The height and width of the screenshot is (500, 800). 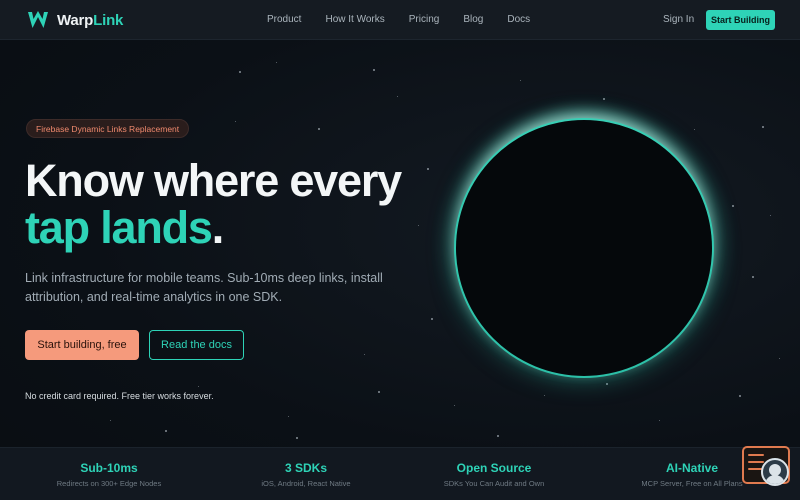 I want to click on brand-name-accent: Link, so click(x=108, y=20).